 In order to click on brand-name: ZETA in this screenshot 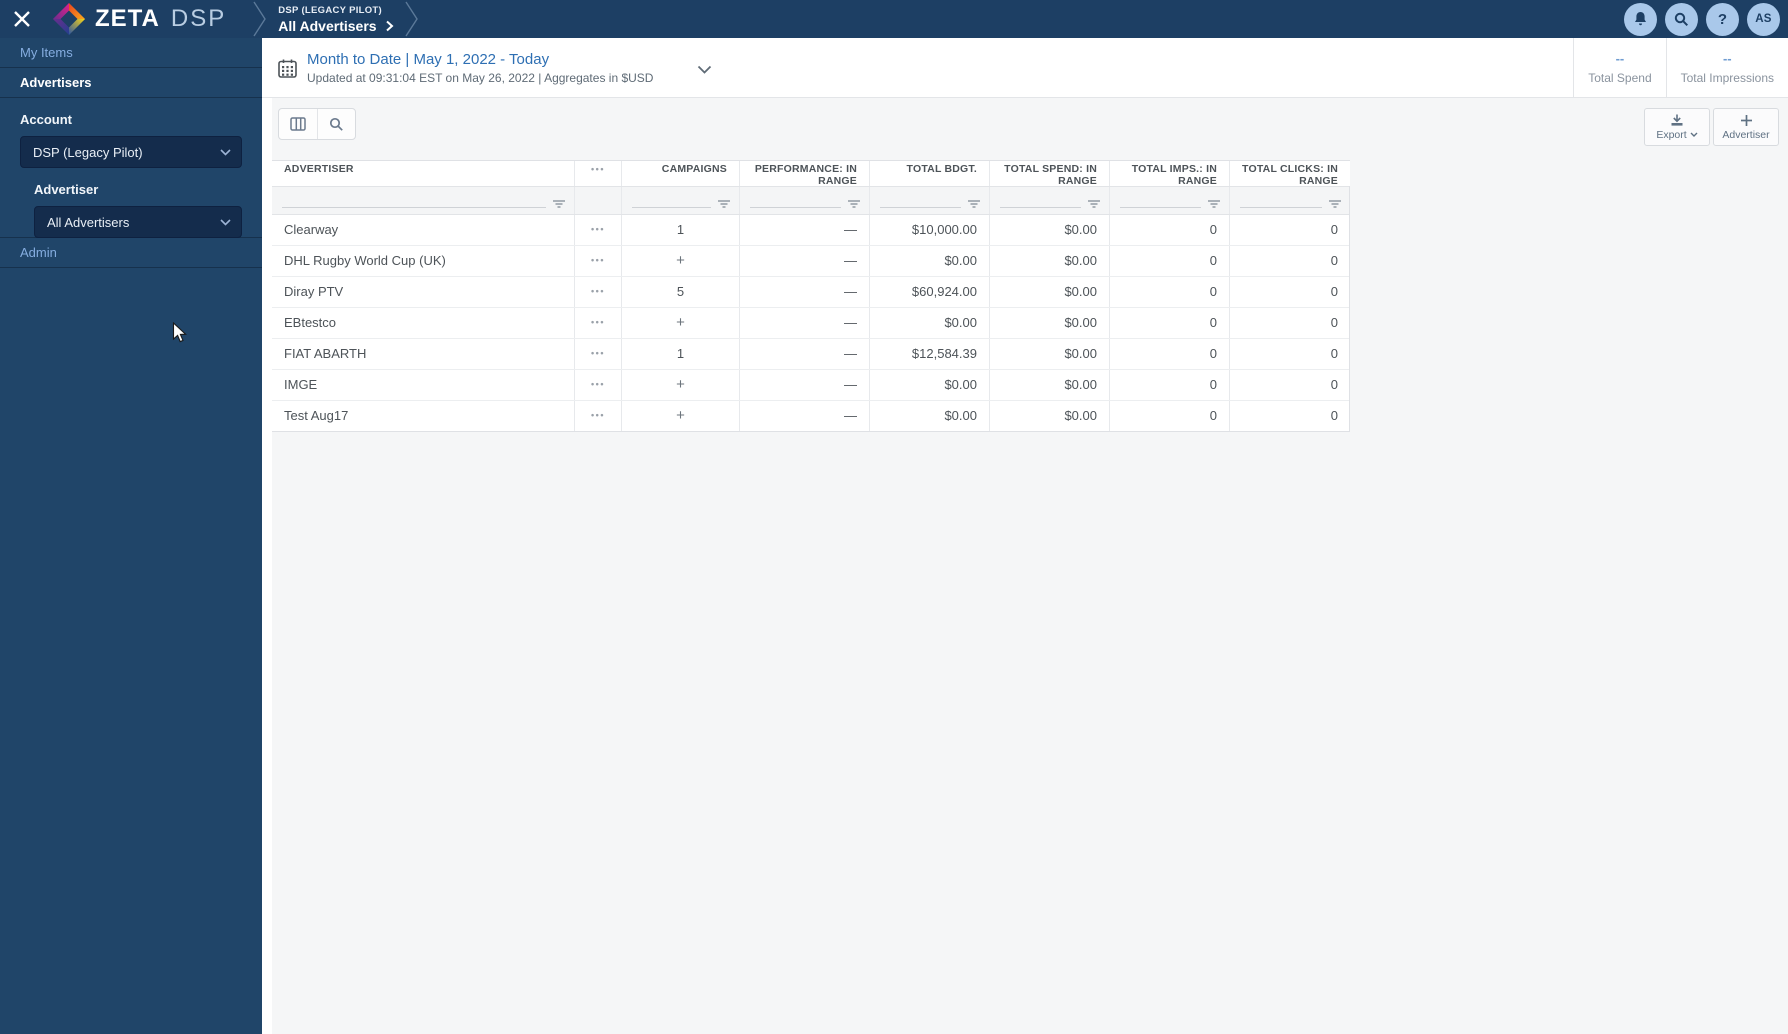, I will do `click(127, 18)`.